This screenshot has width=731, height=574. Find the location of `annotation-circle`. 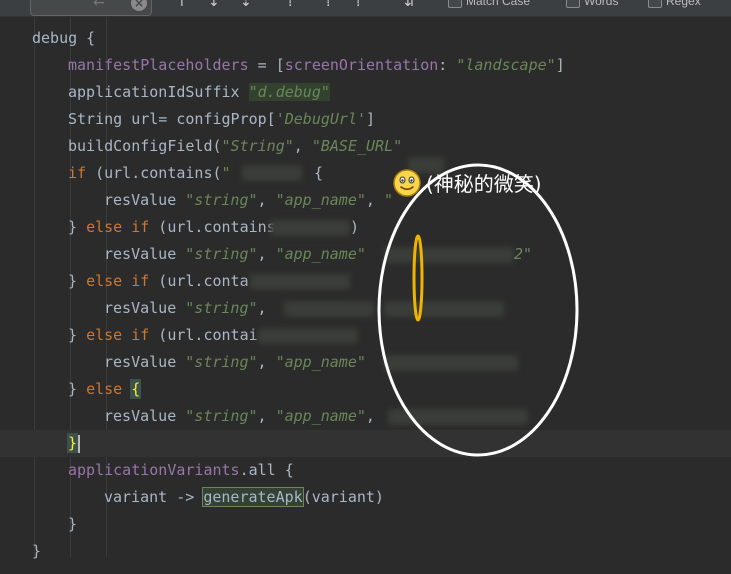

annotation-circle is located at coordinates (478, 310).